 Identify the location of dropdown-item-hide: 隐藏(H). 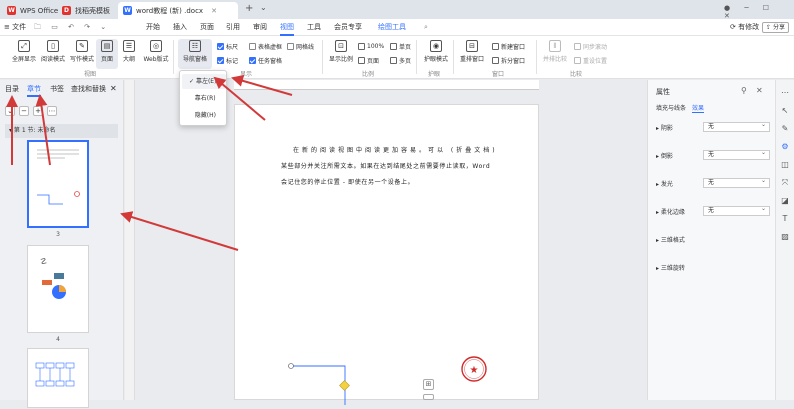
(204, 115).